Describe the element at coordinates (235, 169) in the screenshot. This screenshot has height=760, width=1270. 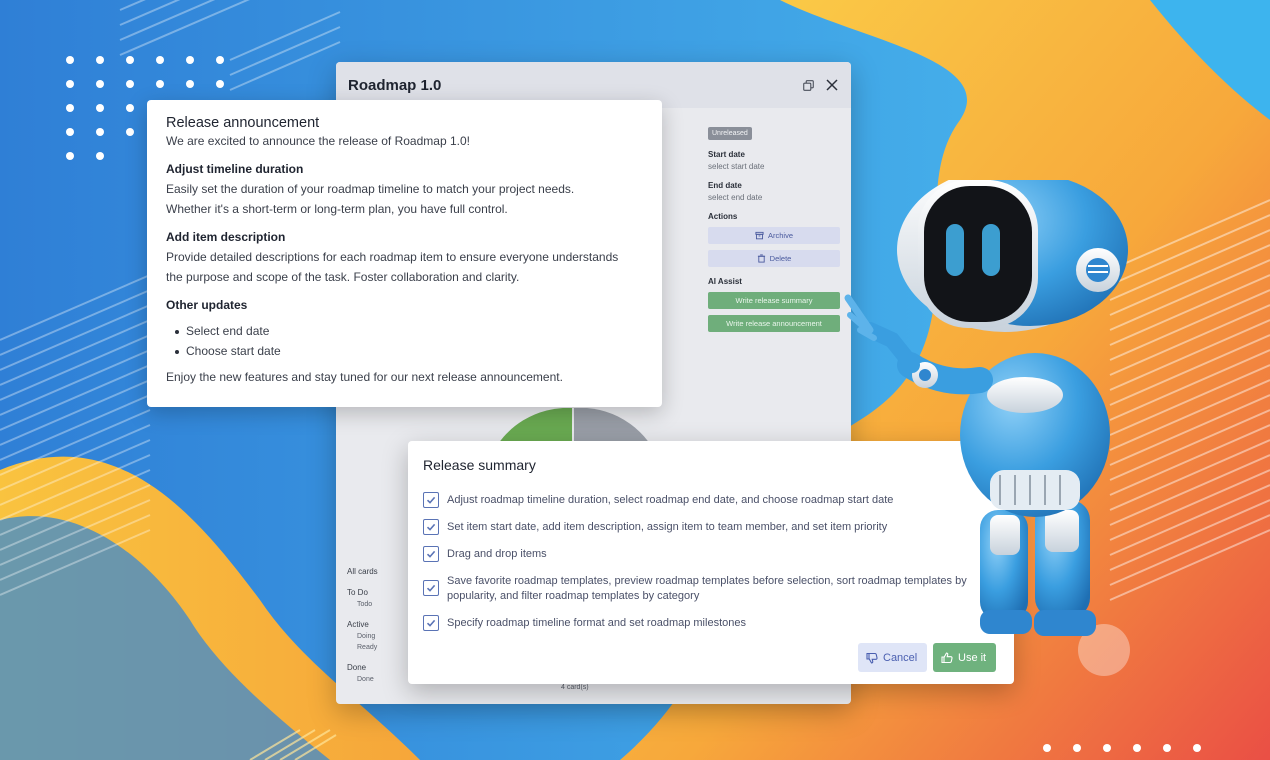
I see `section-heading-timeline: Adjust timeline duration` at that location.